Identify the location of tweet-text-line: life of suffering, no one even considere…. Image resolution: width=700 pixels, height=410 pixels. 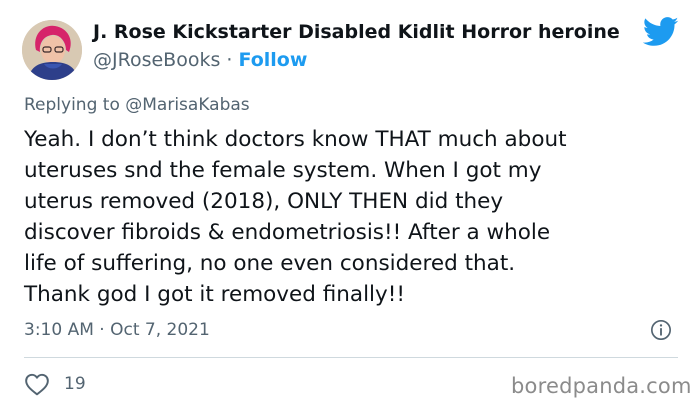
(270, 263).